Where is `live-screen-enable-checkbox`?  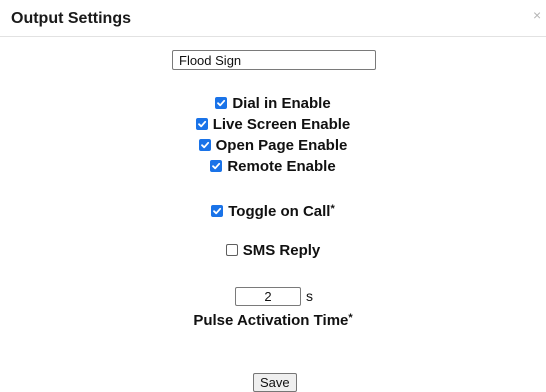 live-screen-enable-checkbox is located at coordinates (201, 124).